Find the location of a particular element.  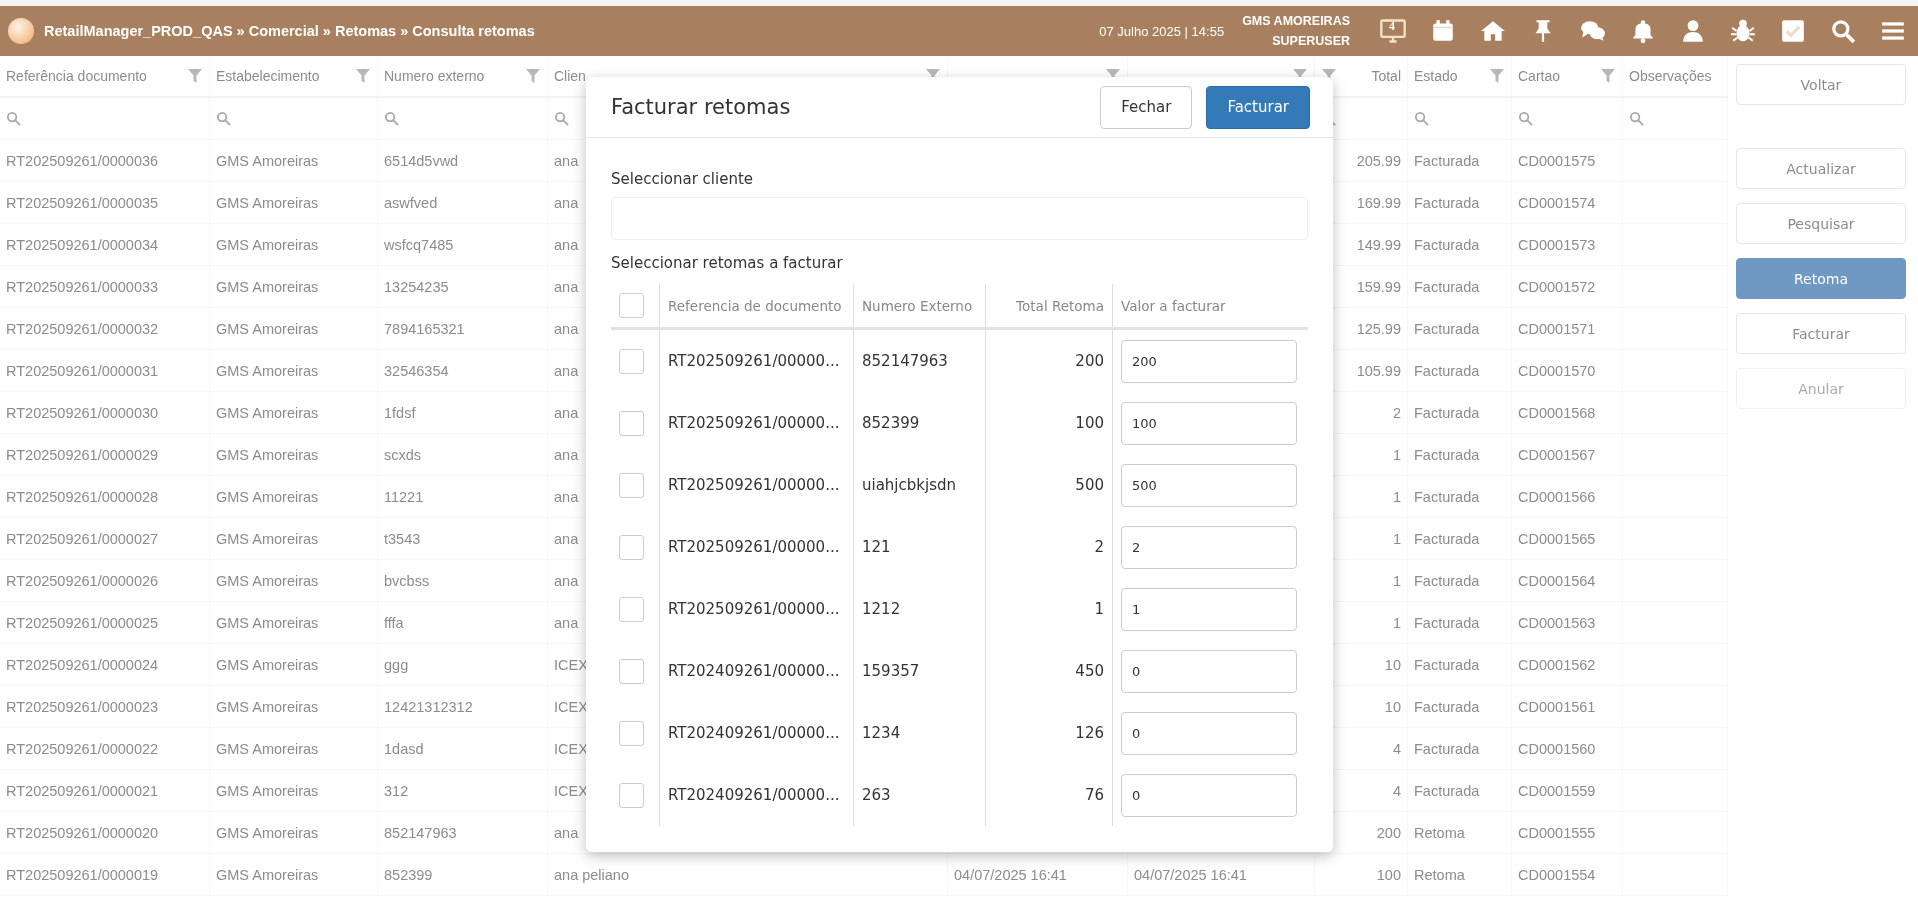

table-cell: 263 is located at coordinates (876, 795).